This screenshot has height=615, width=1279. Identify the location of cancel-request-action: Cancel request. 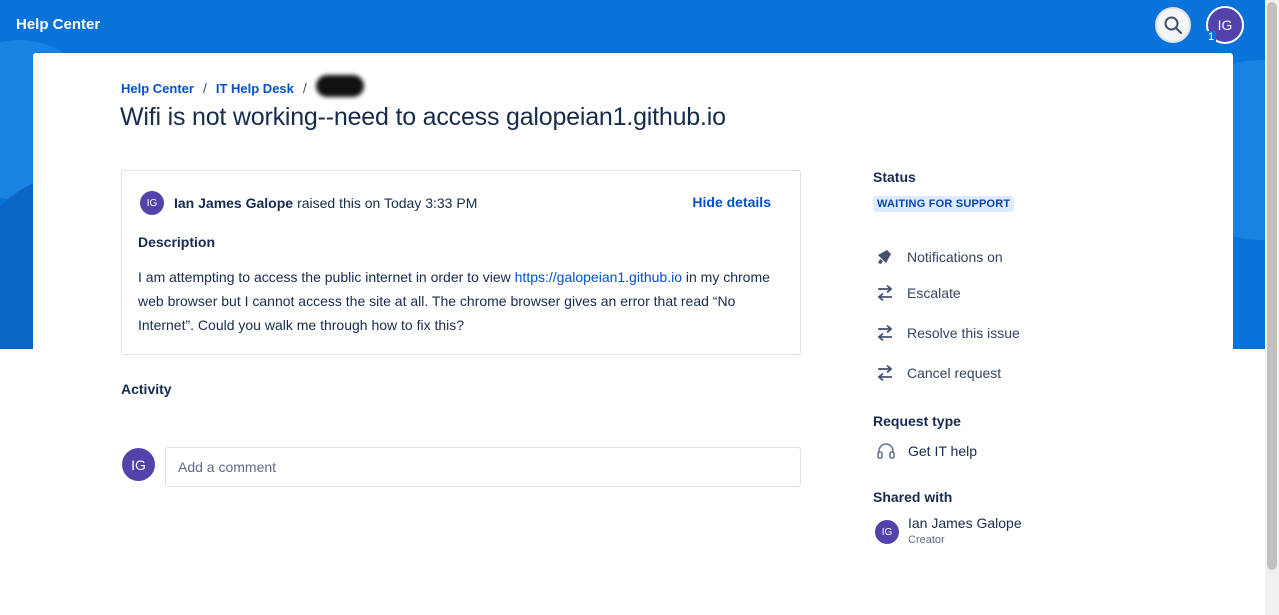
(938, 373).